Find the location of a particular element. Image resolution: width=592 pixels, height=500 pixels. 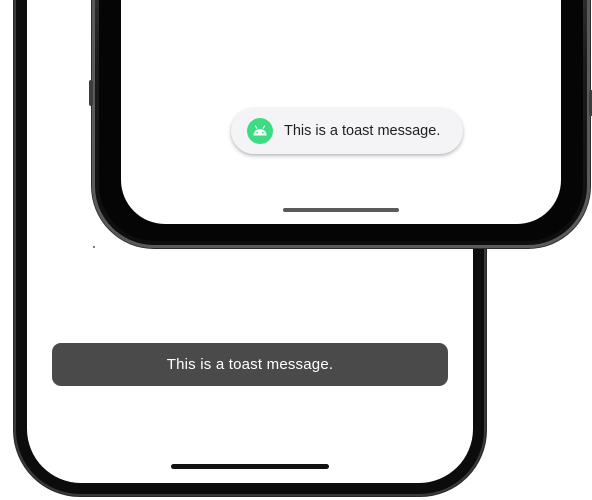

android-toast: This is a toast message. is located at coordinates (347, 131).